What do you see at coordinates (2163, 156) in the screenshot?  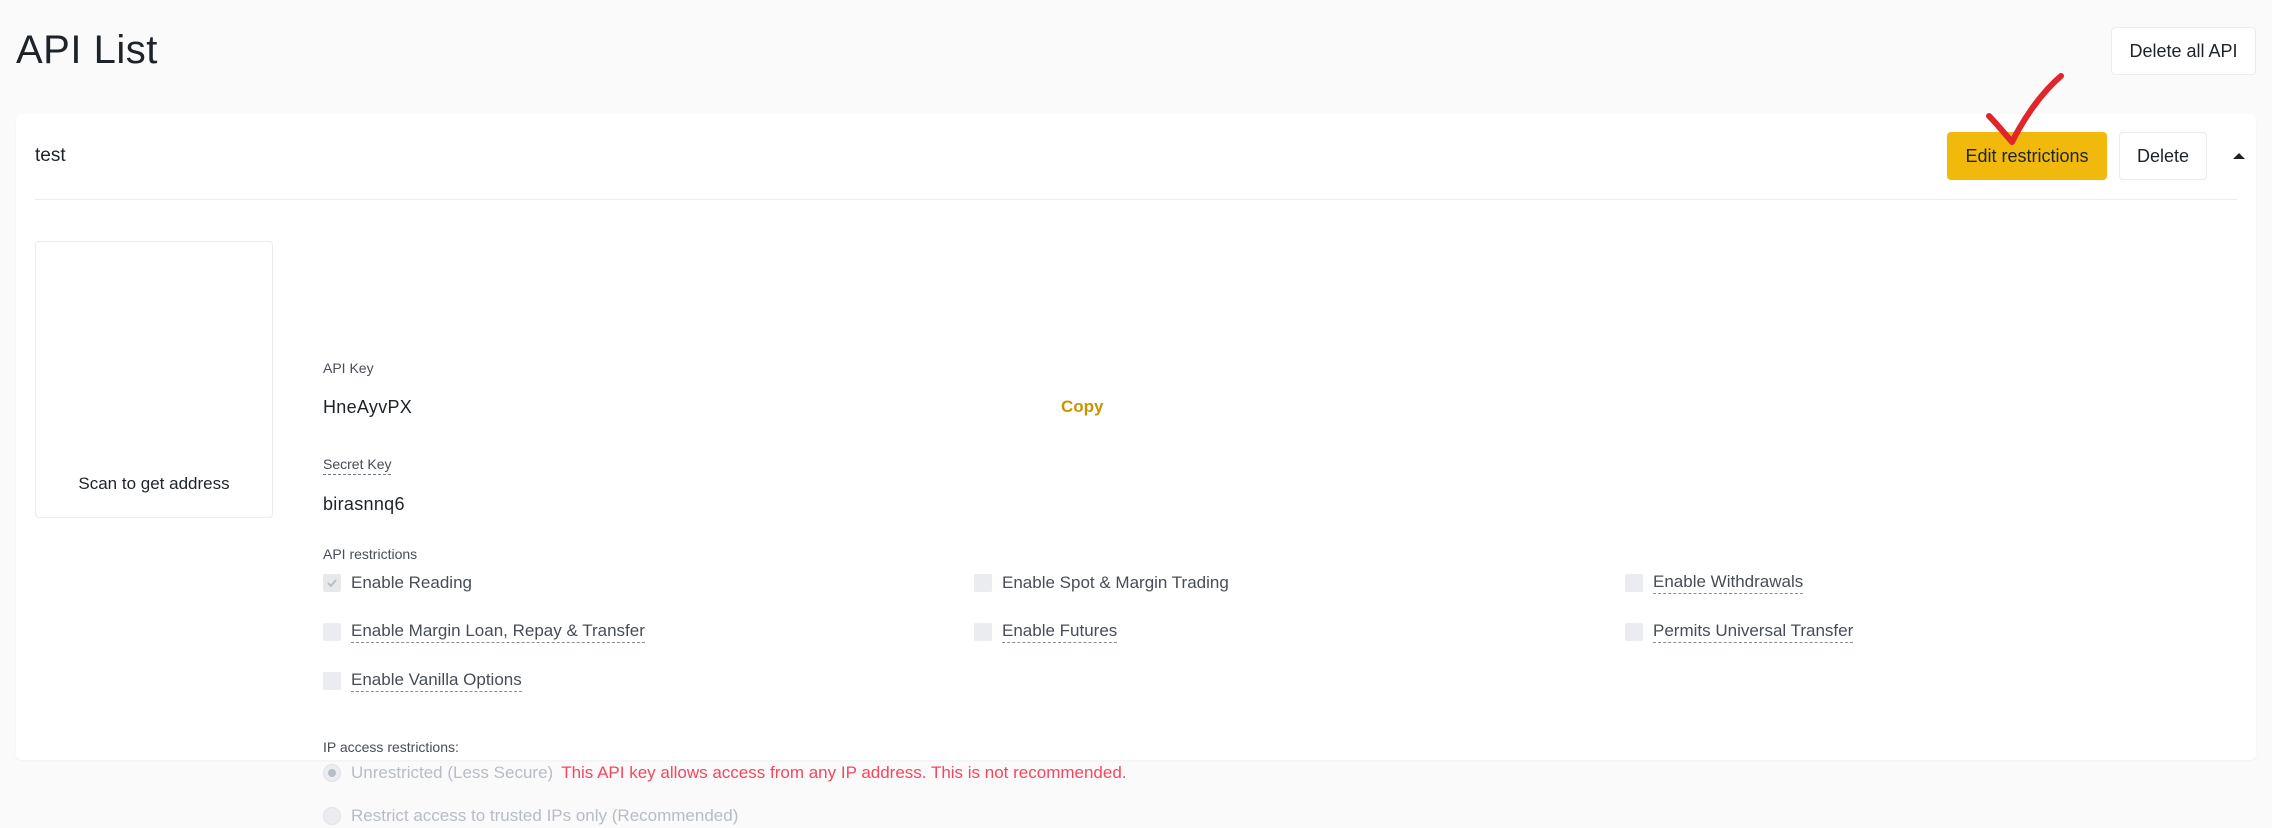 I see `delete-api-button: Delete` at bounding box center [2163, 156].